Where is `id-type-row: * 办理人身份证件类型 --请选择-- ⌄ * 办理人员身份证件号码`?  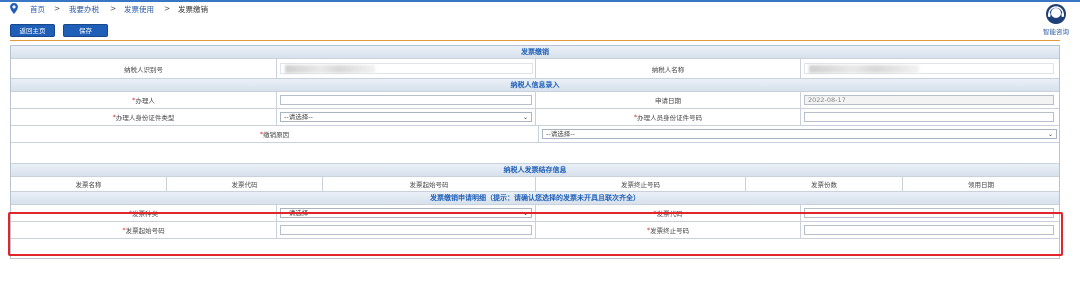
id-type-row: * 办理人身份证件类型 --请选择-- ⌄ * 办理人员身份证件号码 is located at coordinates (535, 117).